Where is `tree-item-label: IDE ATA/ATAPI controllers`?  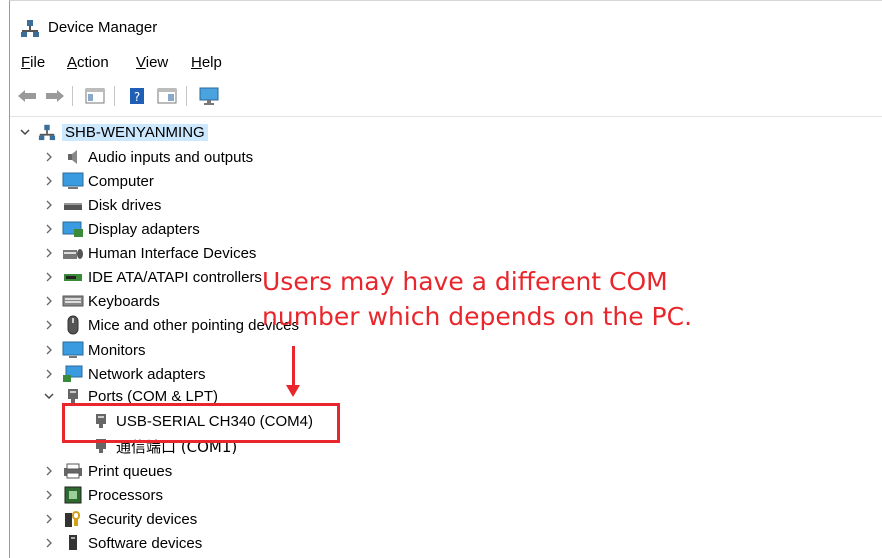
tree-item-label: IDE ATA/ATAPI controllers is located at coordinates (175, 277).